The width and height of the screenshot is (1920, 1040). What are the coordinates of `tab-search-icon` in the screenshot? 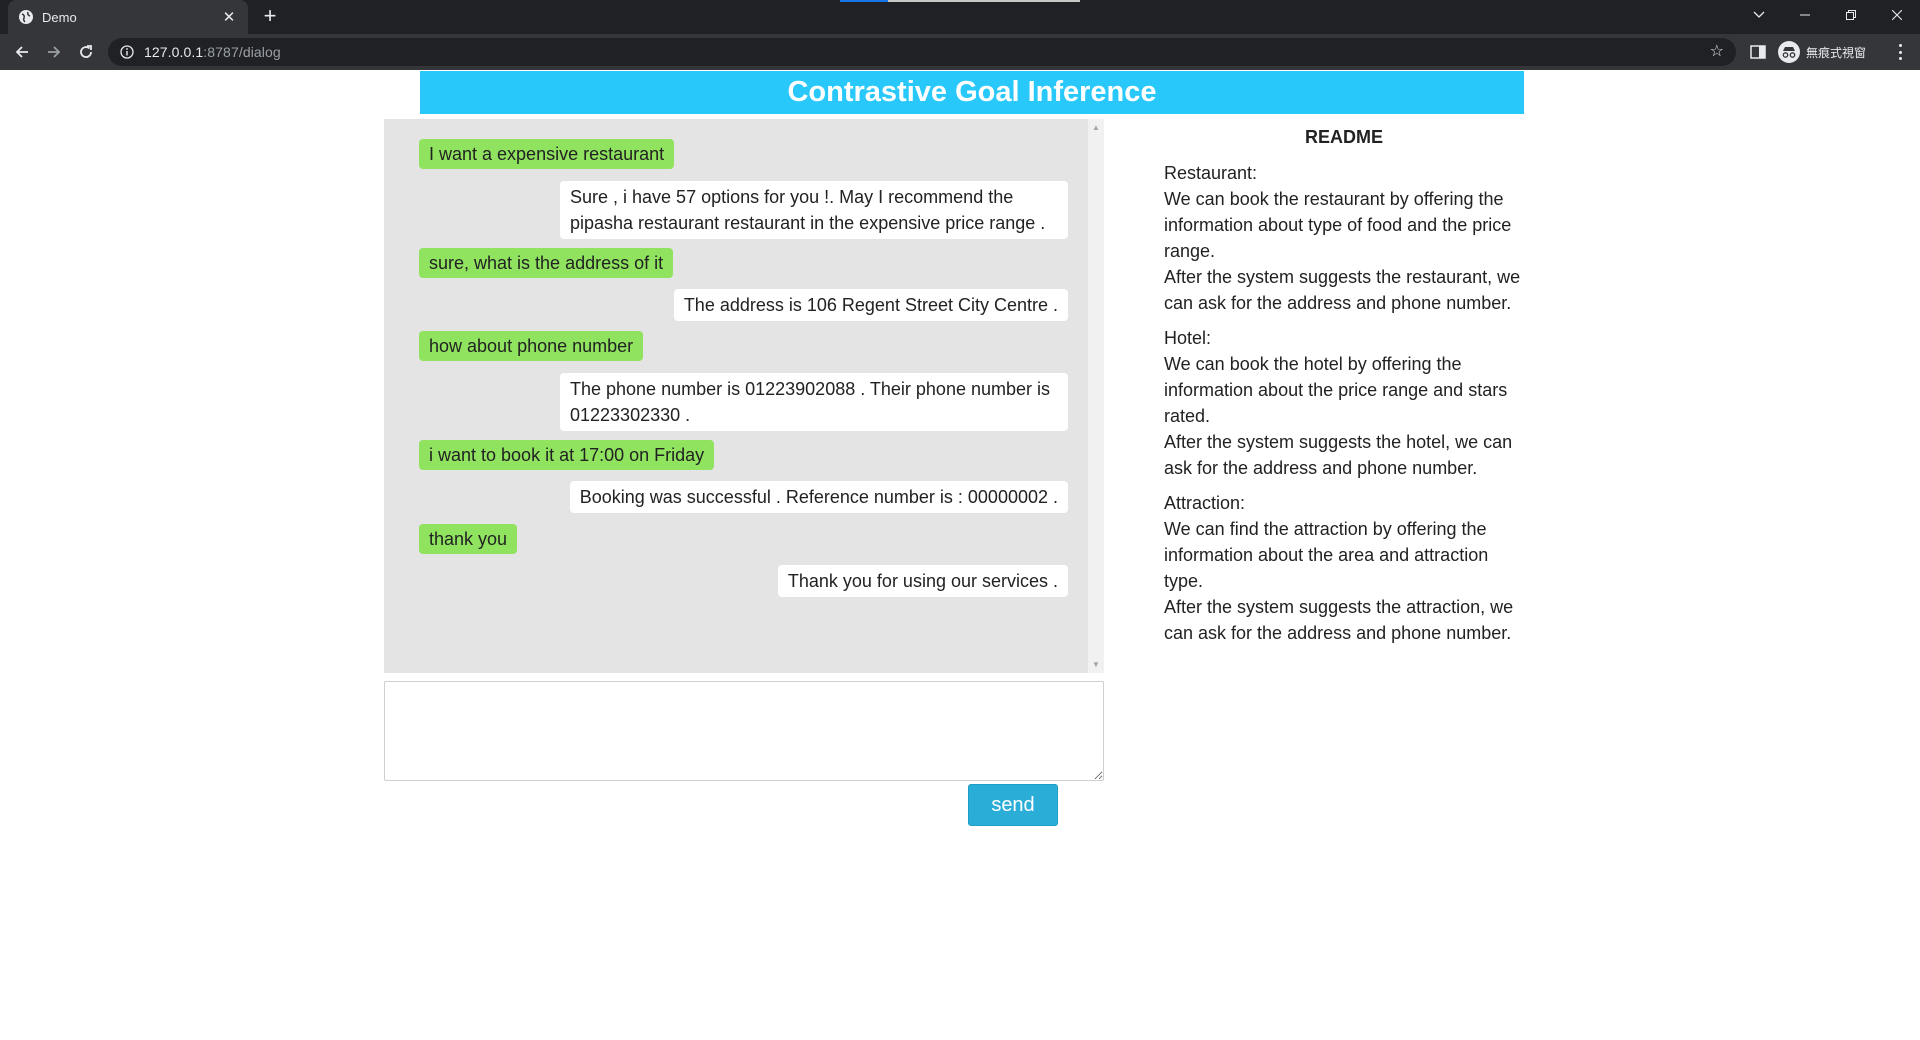 It's located at (1759, 15).